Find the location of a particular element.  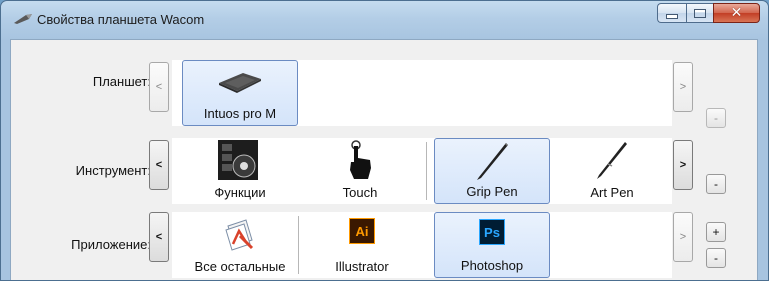

photoshop-icon: Ps is located at coordinates (492, 232).